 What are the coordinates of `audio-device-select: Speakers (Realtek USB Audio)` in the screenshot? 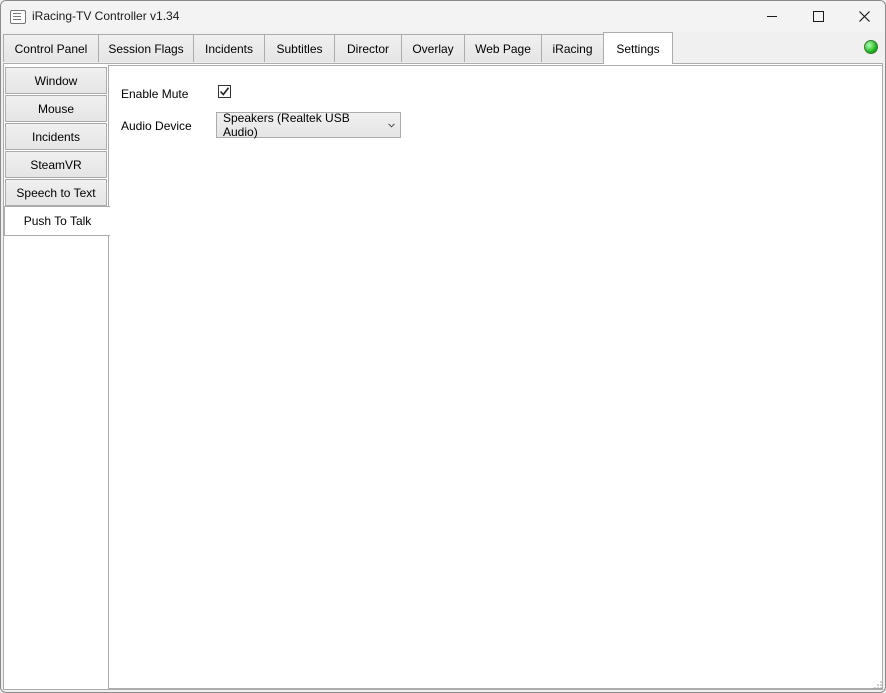 It's located at (308, 125).